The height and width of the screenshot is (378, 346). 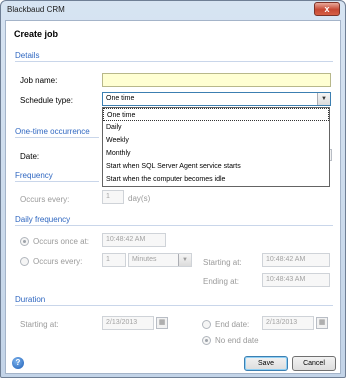 What do you see at coordinates (139, 198) in the screenshot?
I see `days-unit-label: day(s)` at bounding box center [139, 198].